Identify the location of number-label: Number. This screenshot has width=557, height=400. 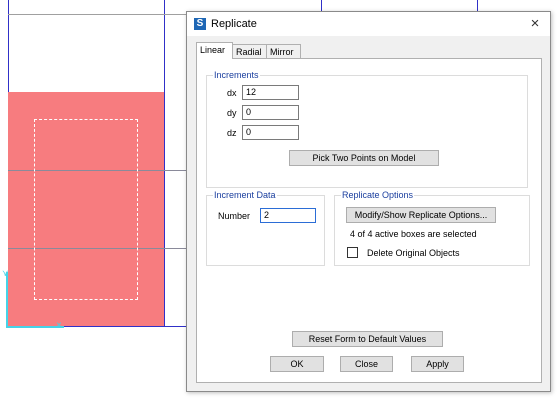
(234, 216).